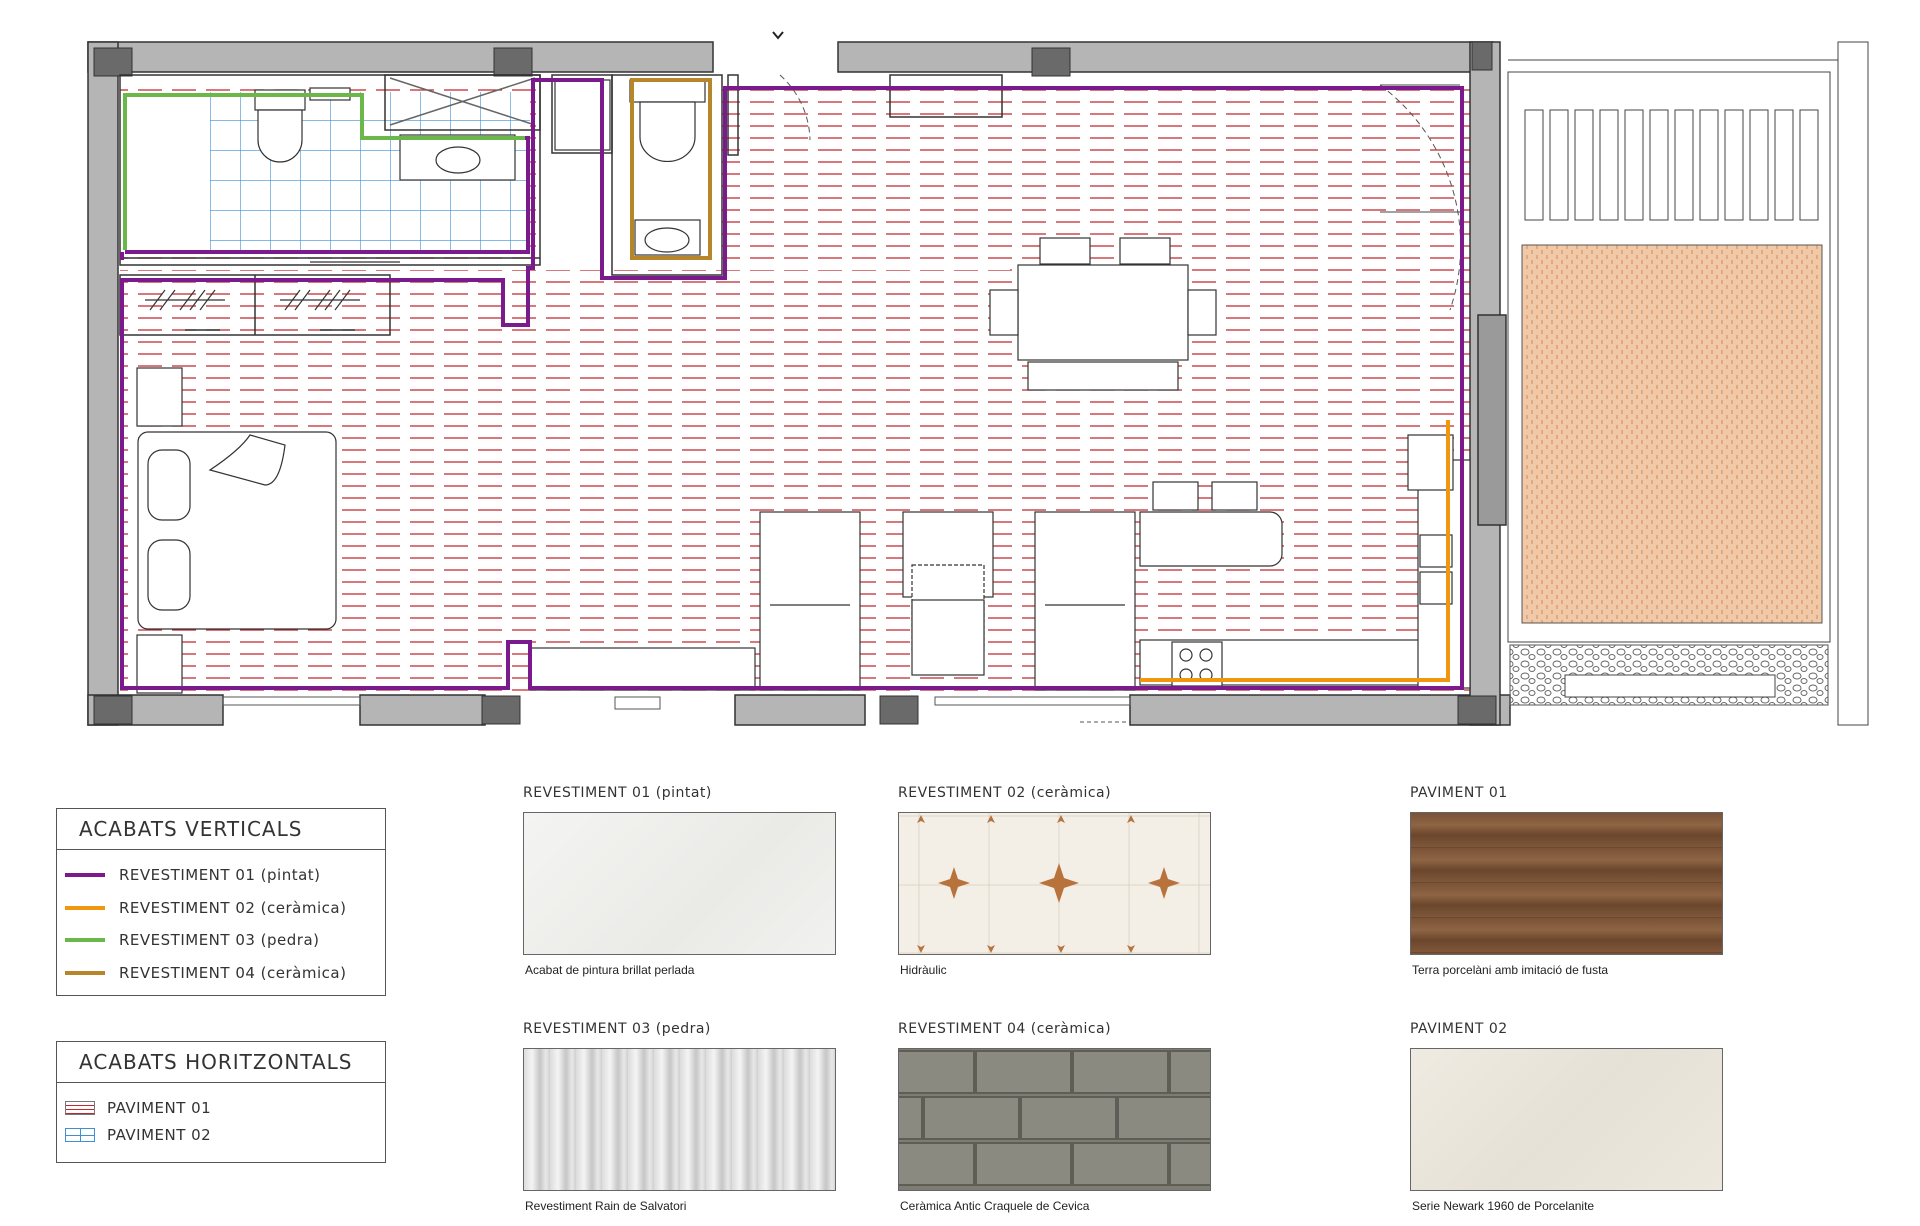 The width and height of the screenshot is (1920, 1226). I want to click on legend-label: REVESTIMENT 03 (pedra), so click(219, 940).